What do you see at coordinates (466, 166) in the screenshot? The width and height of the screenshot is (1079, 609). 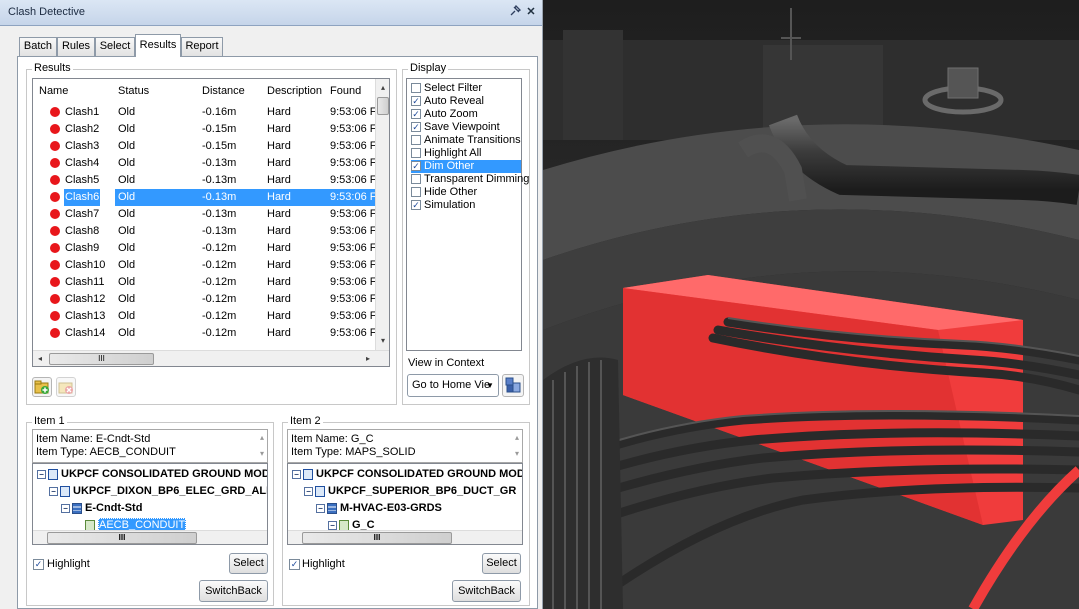 I see `display-option: ✓ Dim Other` at bounding box center [466, 166].